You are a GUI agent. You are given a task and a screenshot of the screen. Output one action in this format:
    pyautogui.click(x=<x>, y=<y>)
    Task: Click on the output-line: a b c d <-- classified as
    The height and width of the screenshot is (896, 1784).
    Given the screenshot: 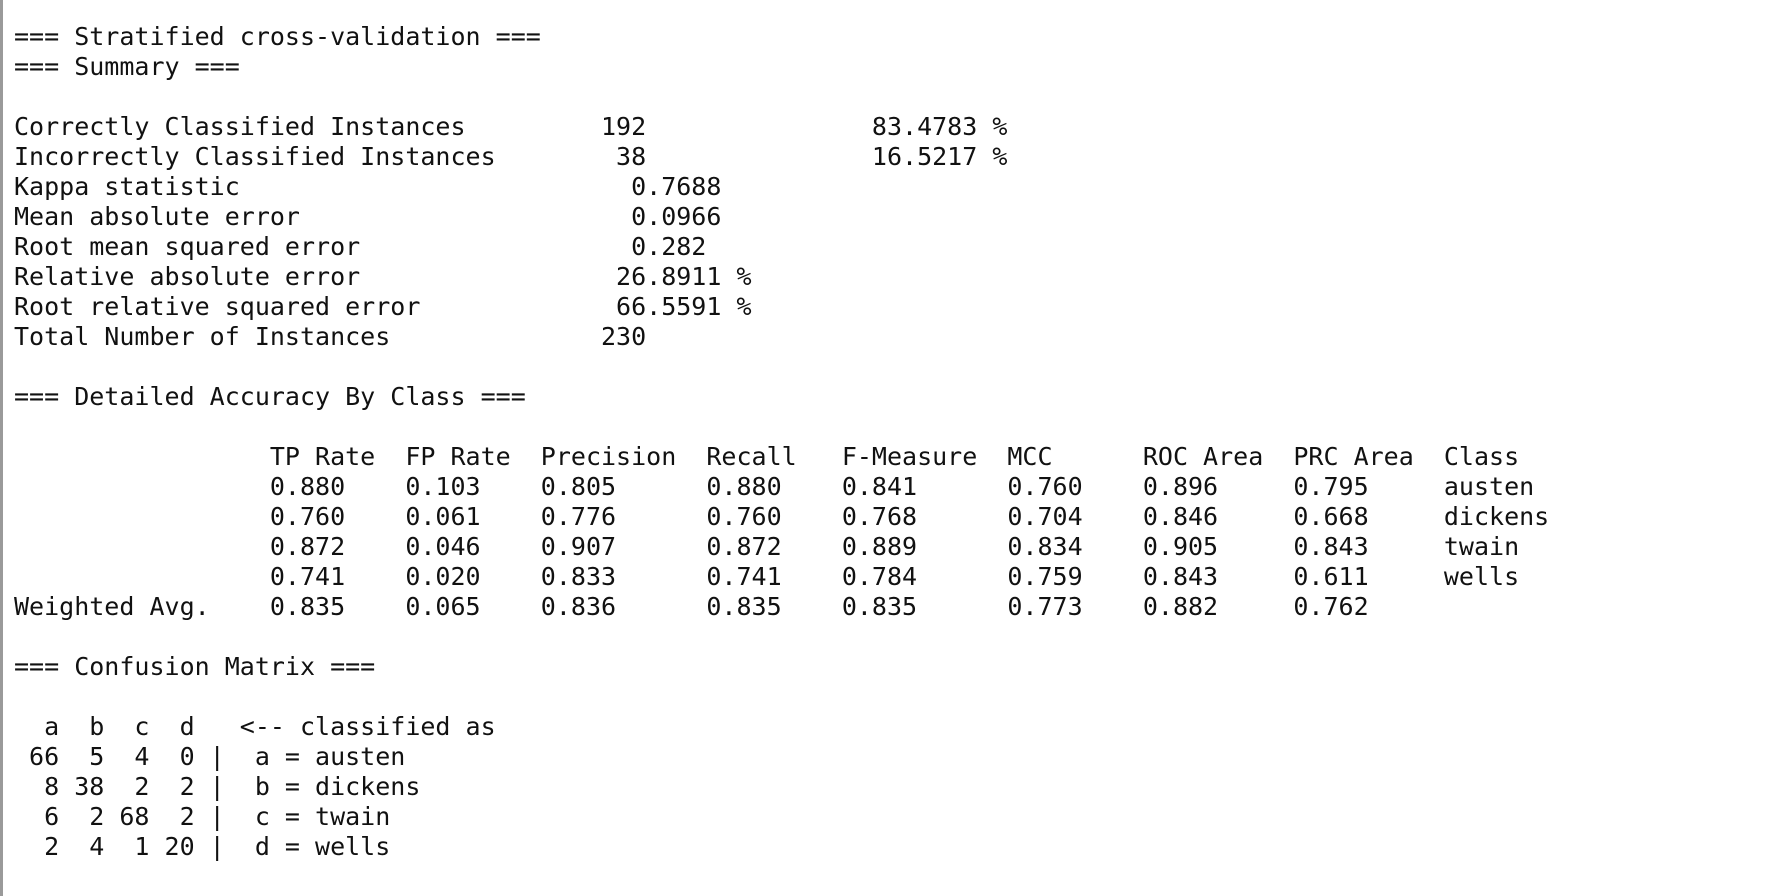 What is the action you would take?
    pyautogui.click(x=255, y=726)
    